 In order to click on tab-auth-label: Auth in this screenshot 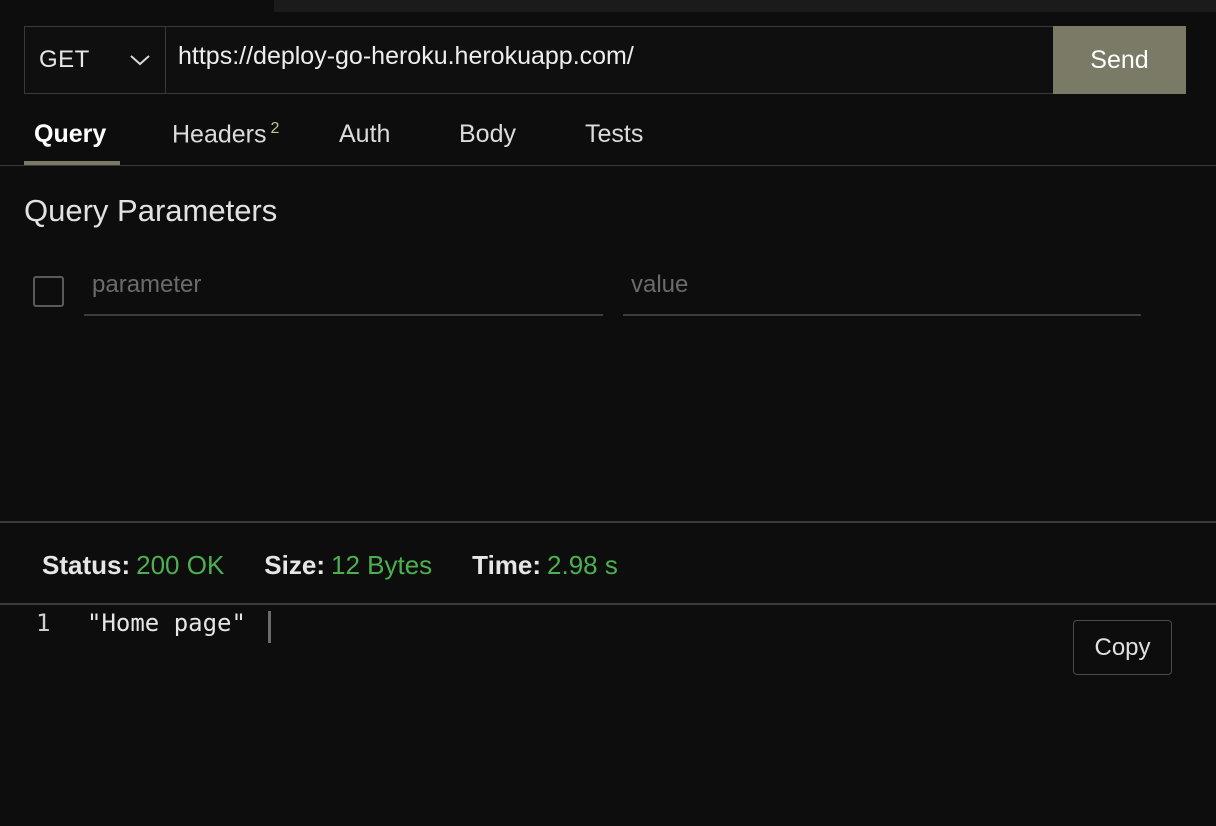, I will do `click(365, 134)`.